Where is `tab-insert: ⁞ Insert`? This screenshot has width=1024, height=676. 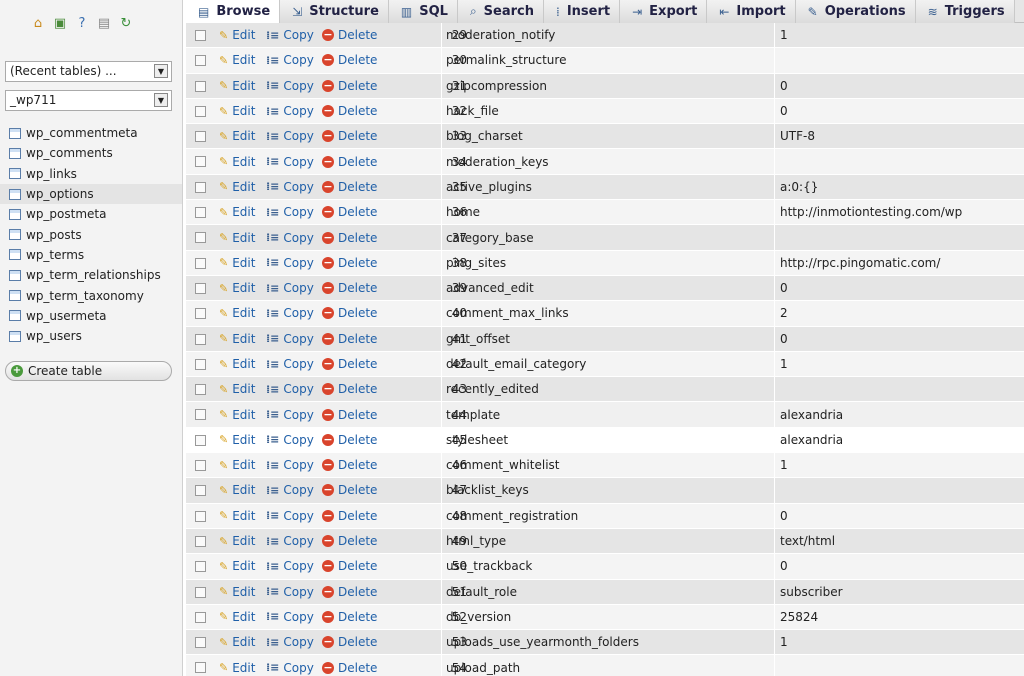
tab-insert: ⁞ Insert is located at coordinates (582, 11).